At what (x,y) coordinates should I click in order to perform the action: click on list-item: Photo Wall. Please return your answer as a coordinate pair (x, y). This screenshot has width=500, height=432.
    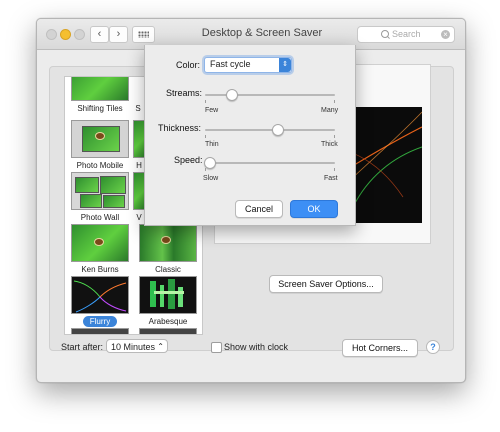
    Looking at the image, I should click on (100, 197).